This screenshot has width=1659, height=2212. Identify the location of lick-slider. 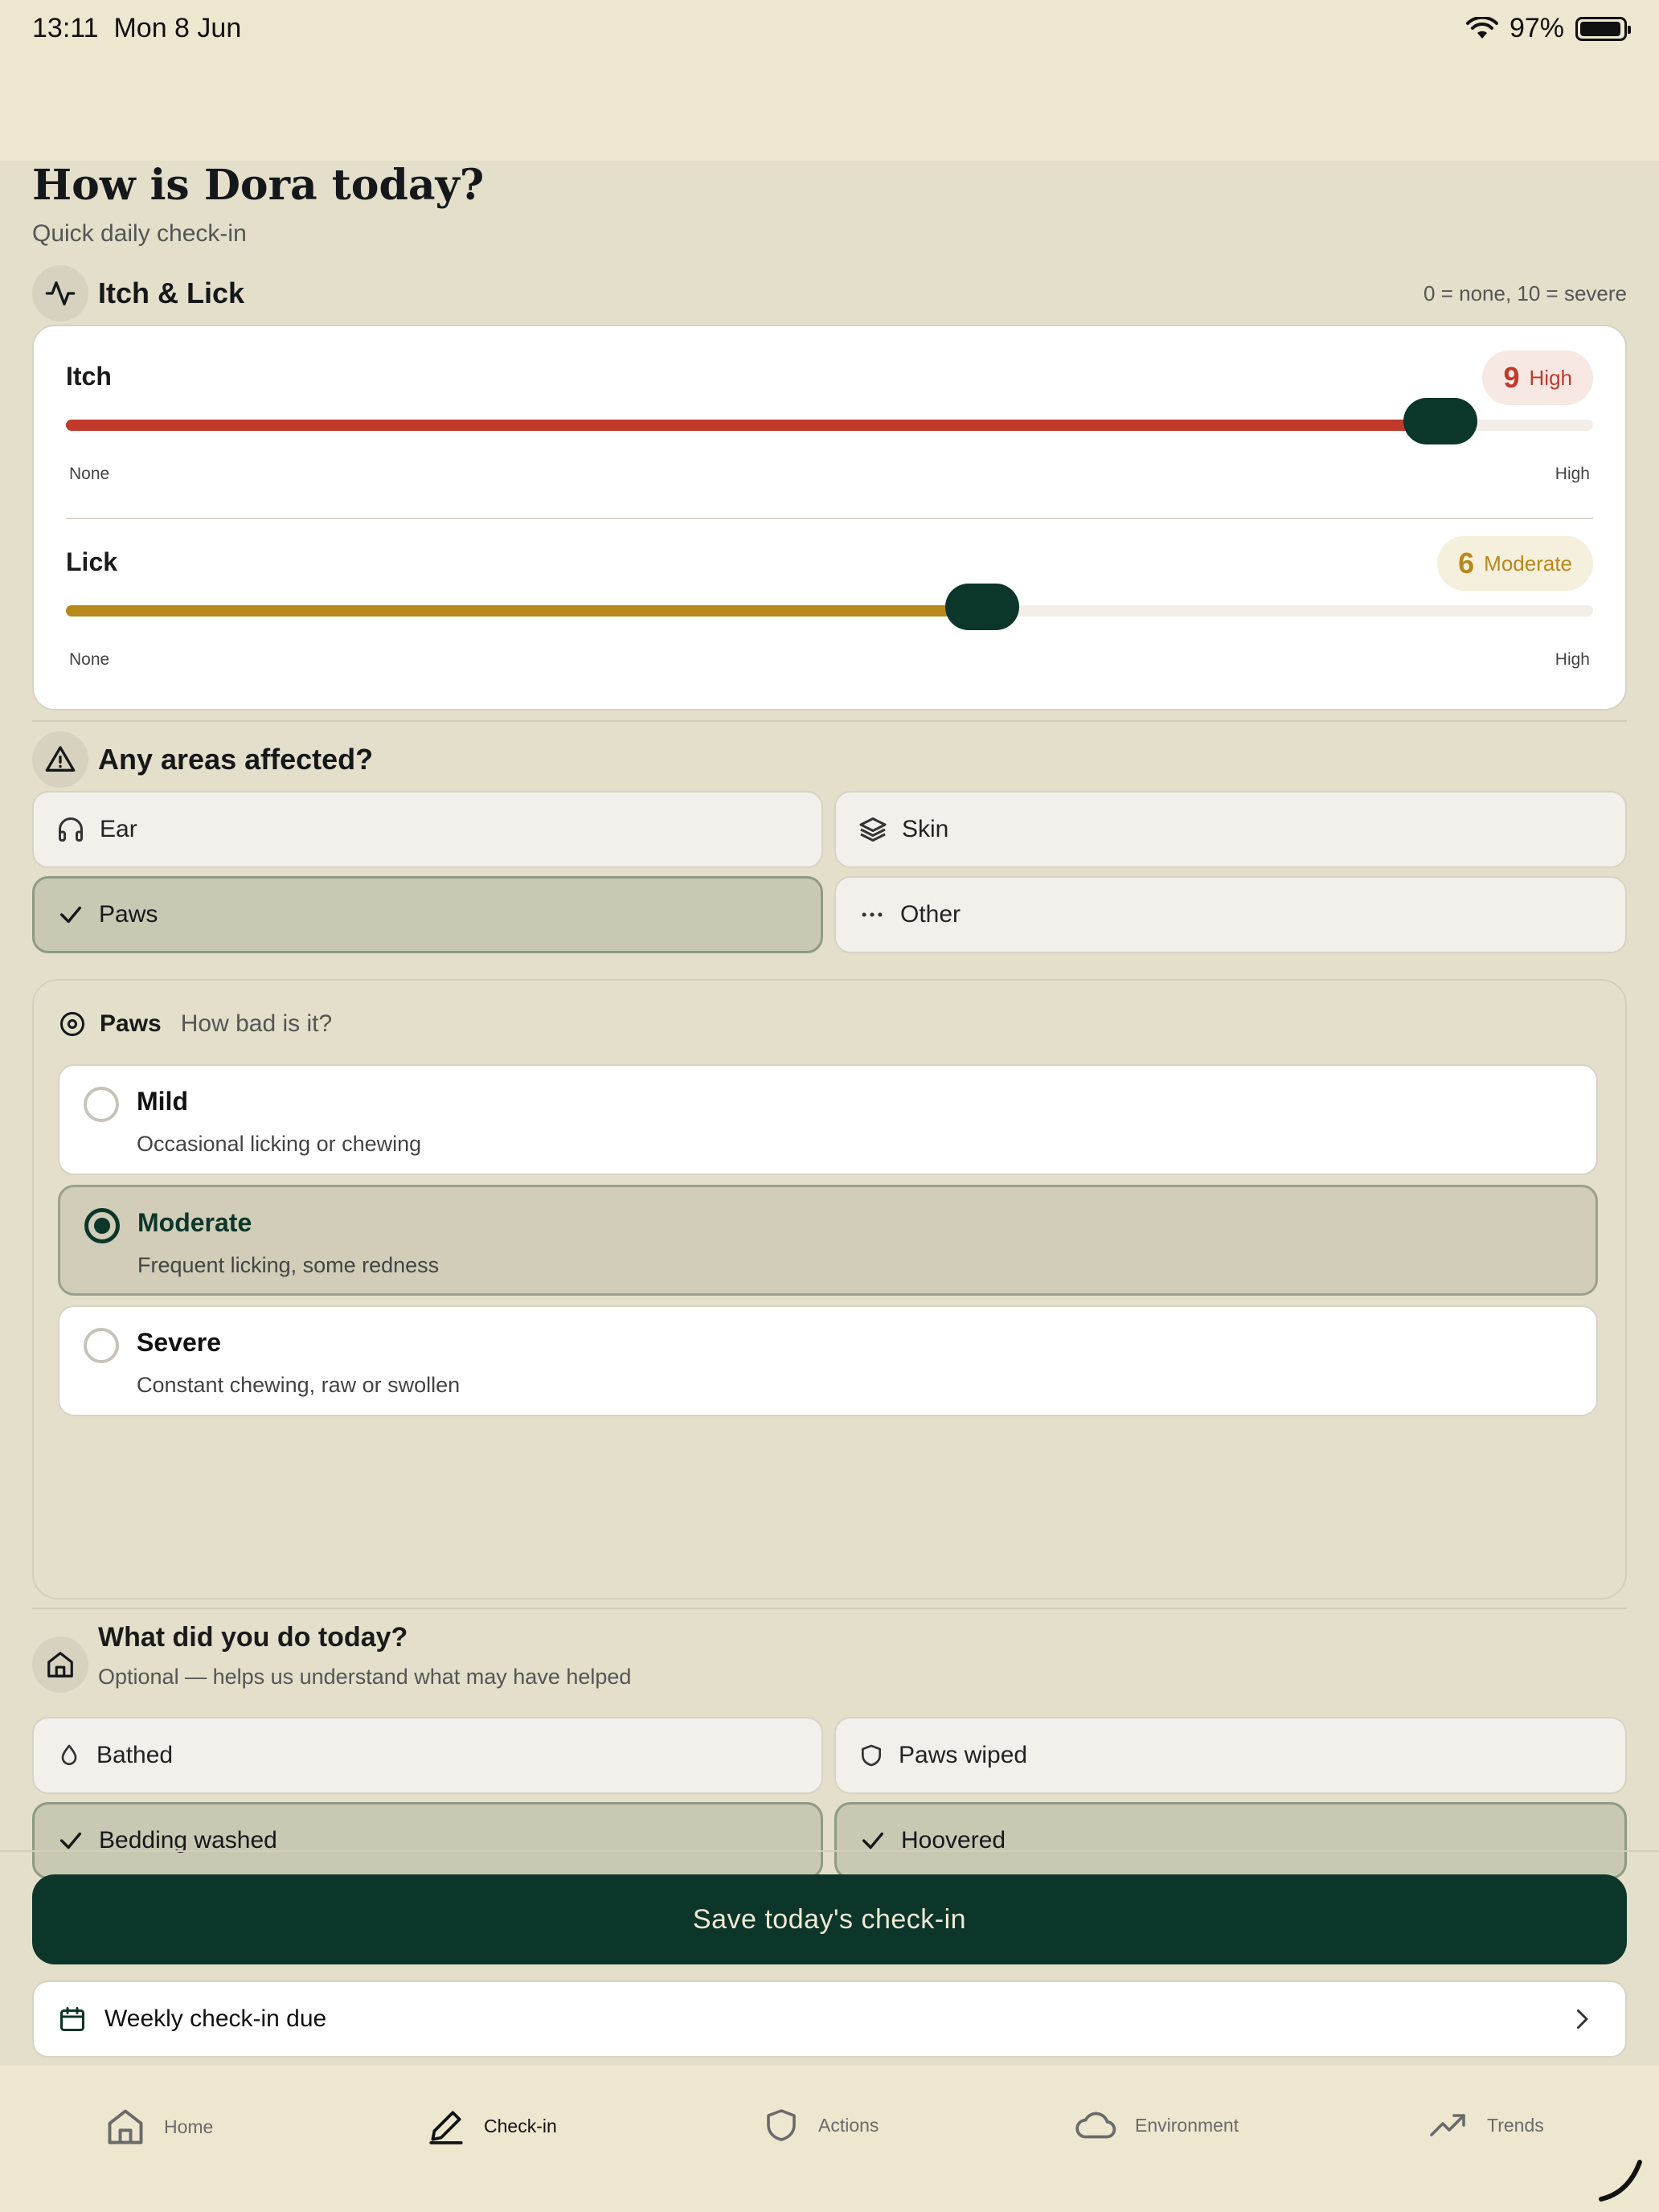
(829, 607).